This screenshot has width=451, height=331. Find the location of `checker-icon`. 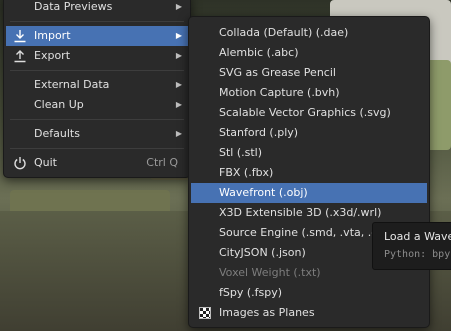

checker-icon is located at coordinates (205, 313).